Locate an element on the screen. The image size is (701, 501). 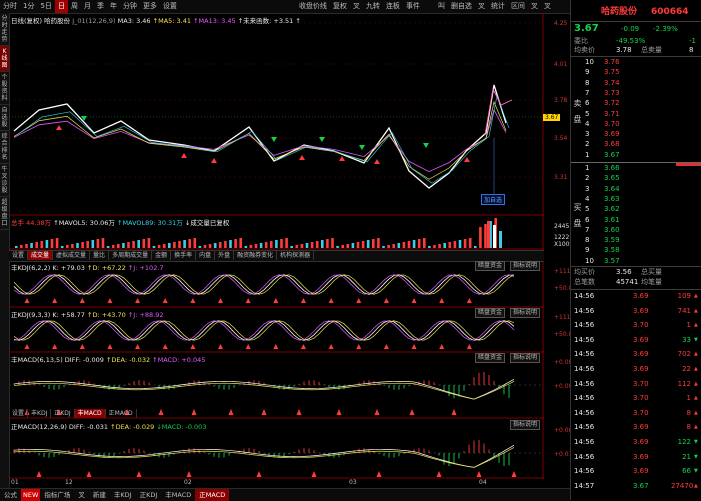
status-item-1: NEW is located at coordinates (31, 495).